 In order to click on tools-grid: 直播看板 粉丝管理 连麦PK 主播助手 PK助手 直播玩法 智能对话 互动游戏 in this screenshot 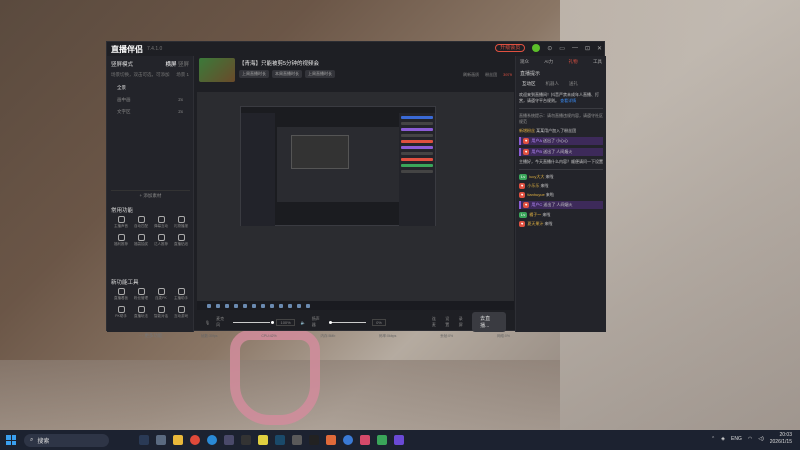, I will do `click(151, 303)`.